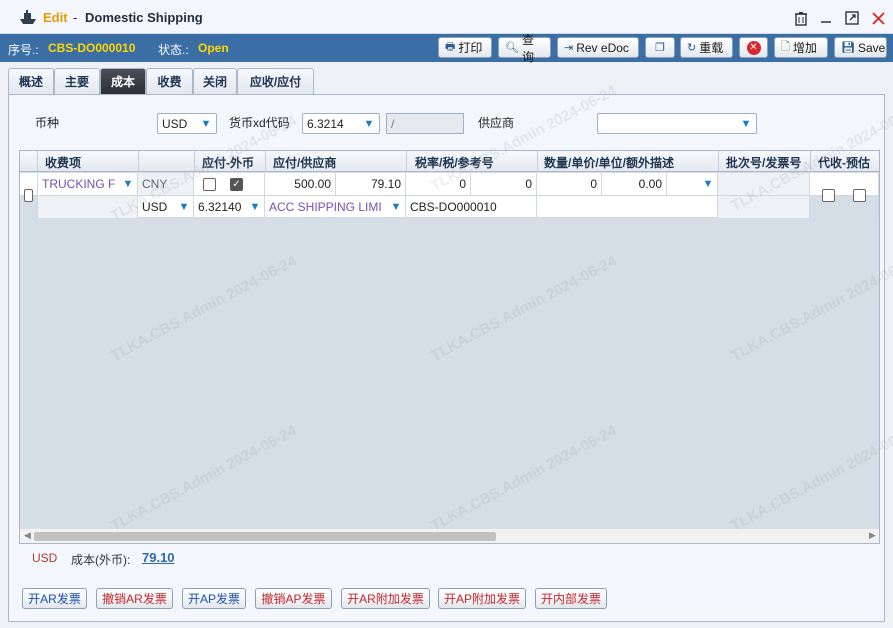 This screenshot has height=628, width=893. Describe the element at coordinates (101, 560) in the screenshot. I see `summary-label: 成本(外币):` at that location.